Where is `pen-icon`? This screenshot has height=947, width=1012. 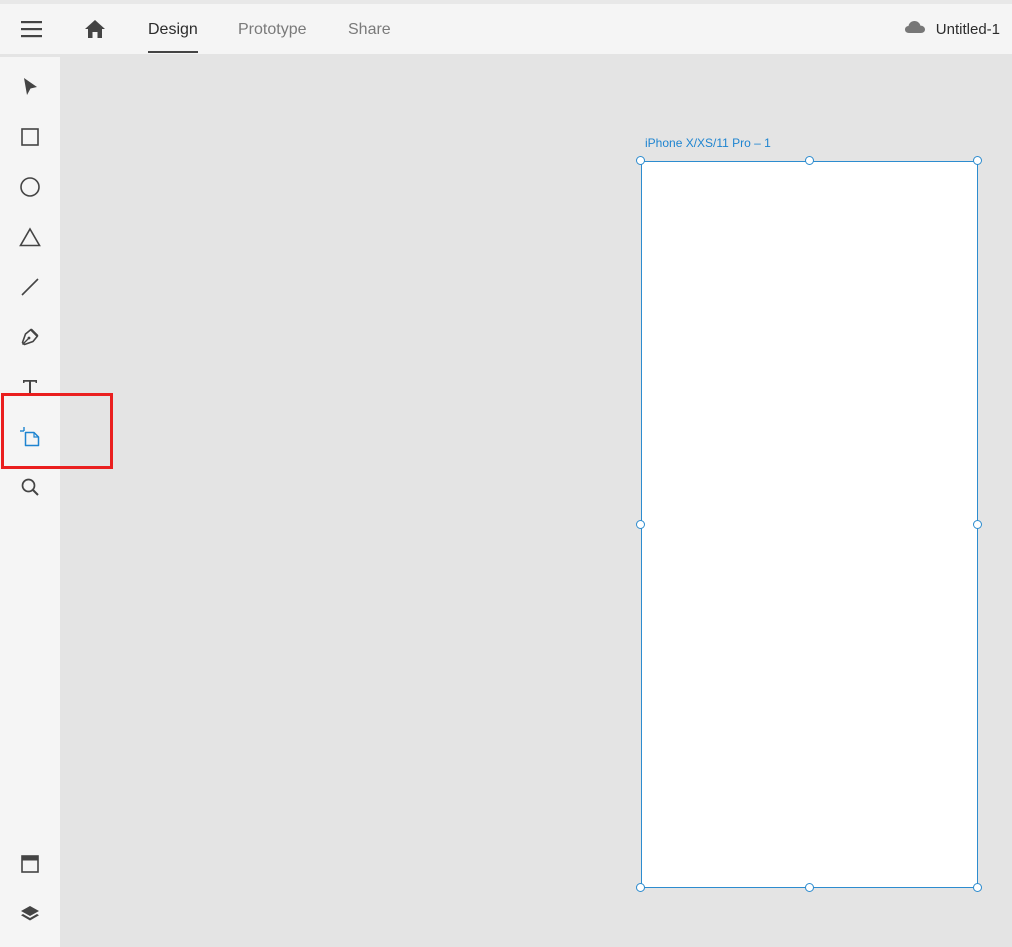
pen-icon is located at coordinates (30, 337).